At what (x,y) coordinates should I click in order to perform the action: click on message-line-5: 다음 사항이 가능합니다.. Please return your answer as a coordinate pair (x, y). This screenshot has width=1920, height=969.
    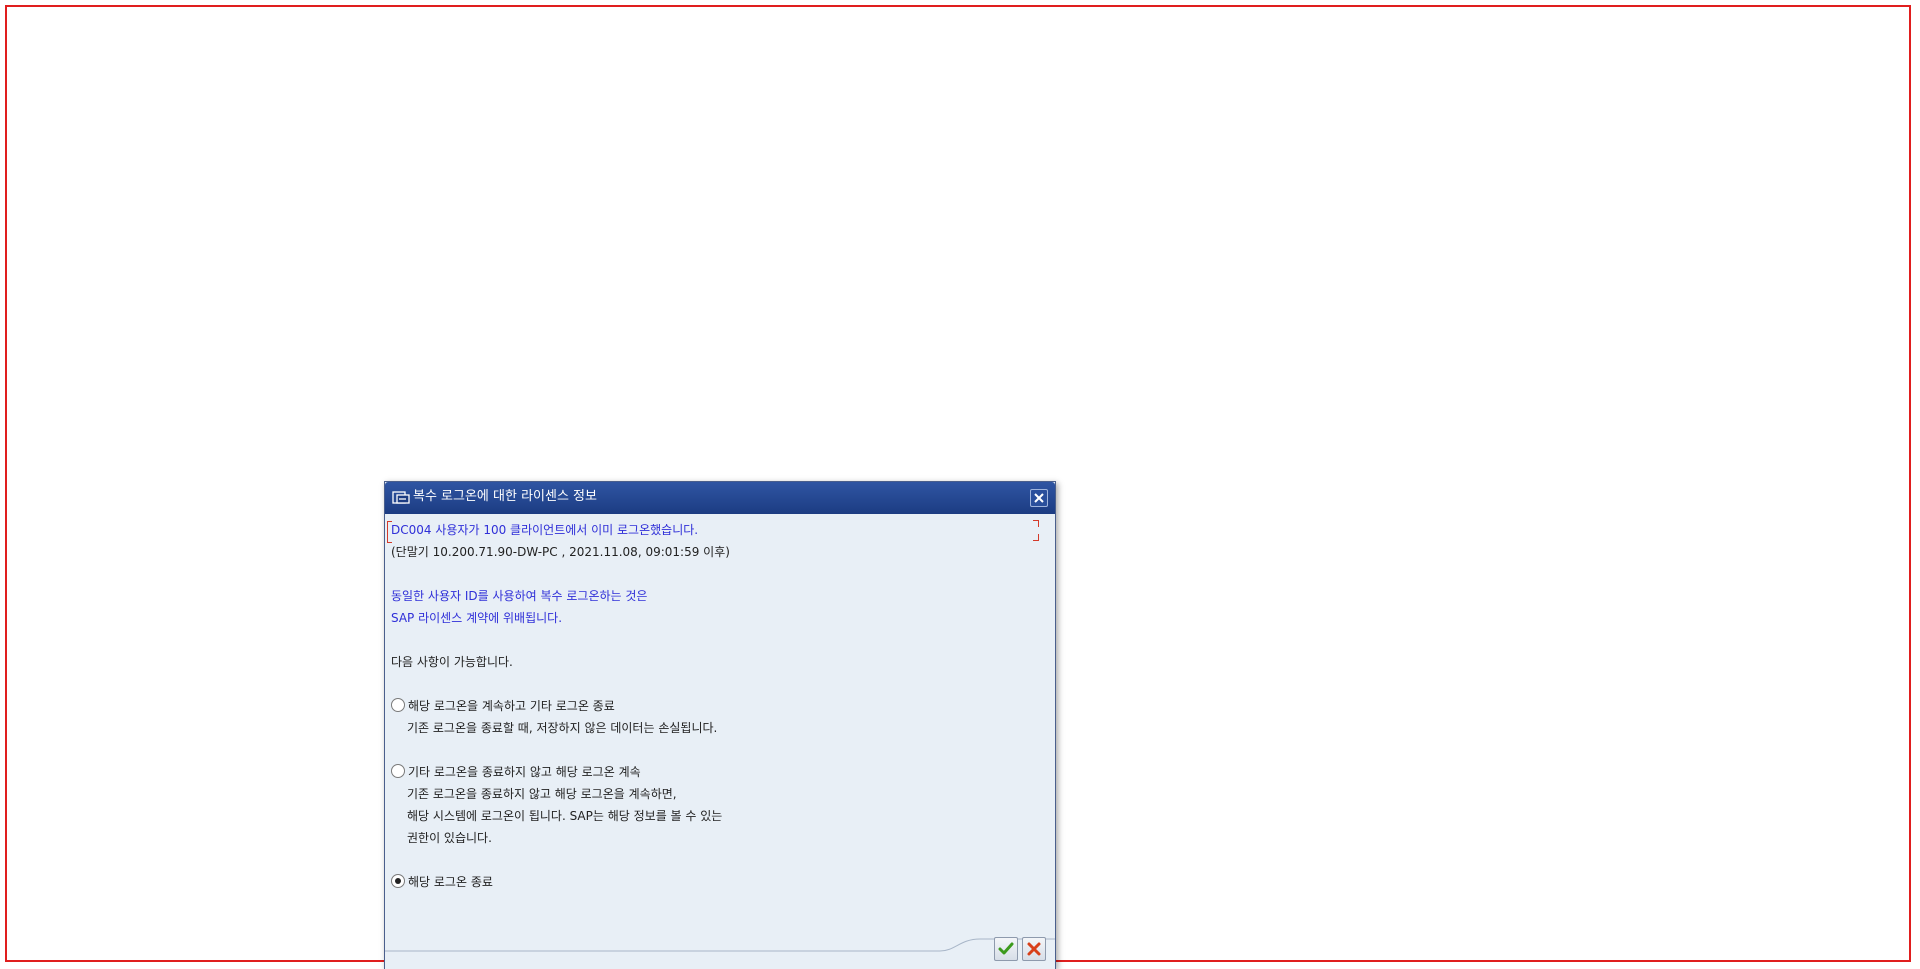
    Looking at the image, I should click on (452, 662).